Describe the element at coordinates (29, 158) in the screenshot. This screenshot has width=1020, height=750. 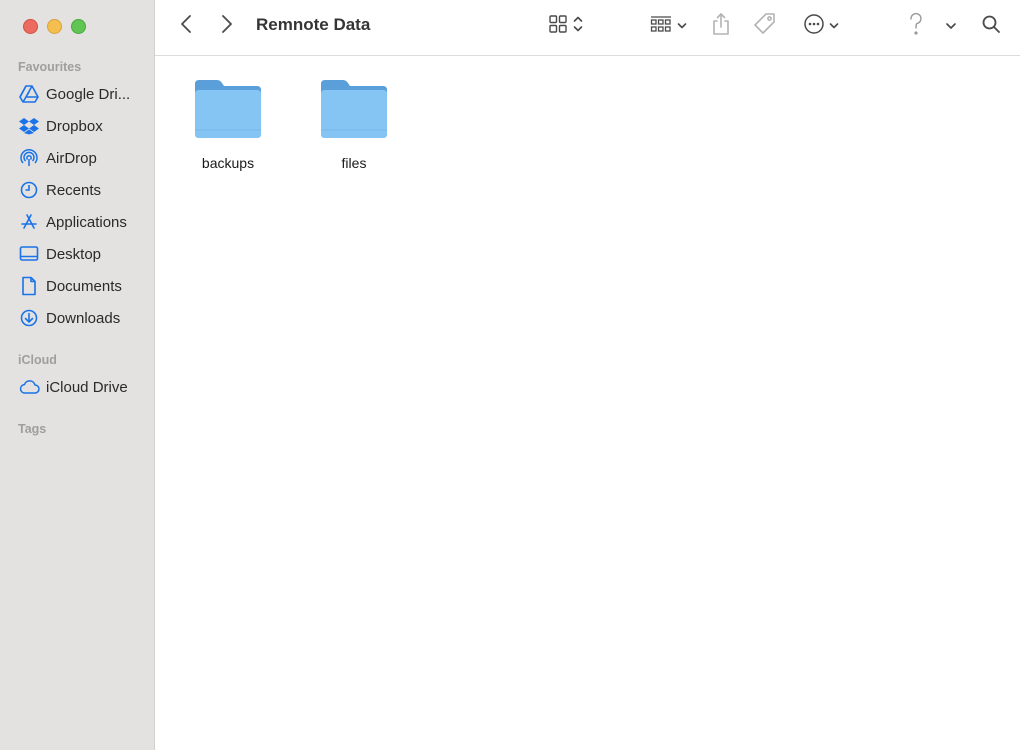
I see `airdrop-icon` at that location.